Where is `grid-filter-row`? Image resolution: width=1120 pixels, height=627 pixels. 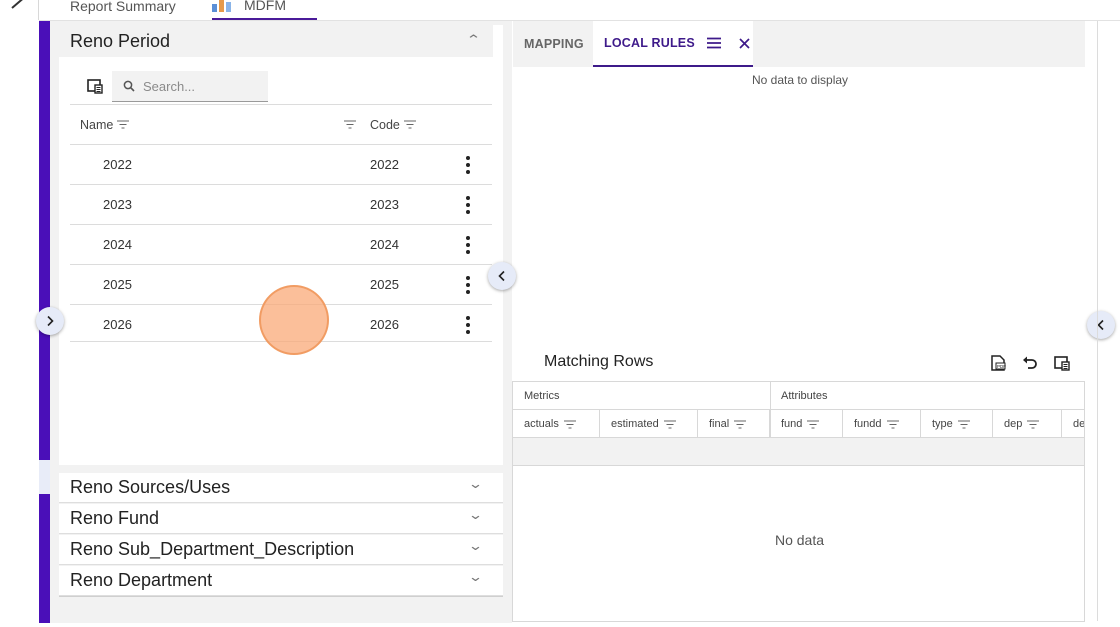 grid-filter-row is located at coordinates (798, 452).